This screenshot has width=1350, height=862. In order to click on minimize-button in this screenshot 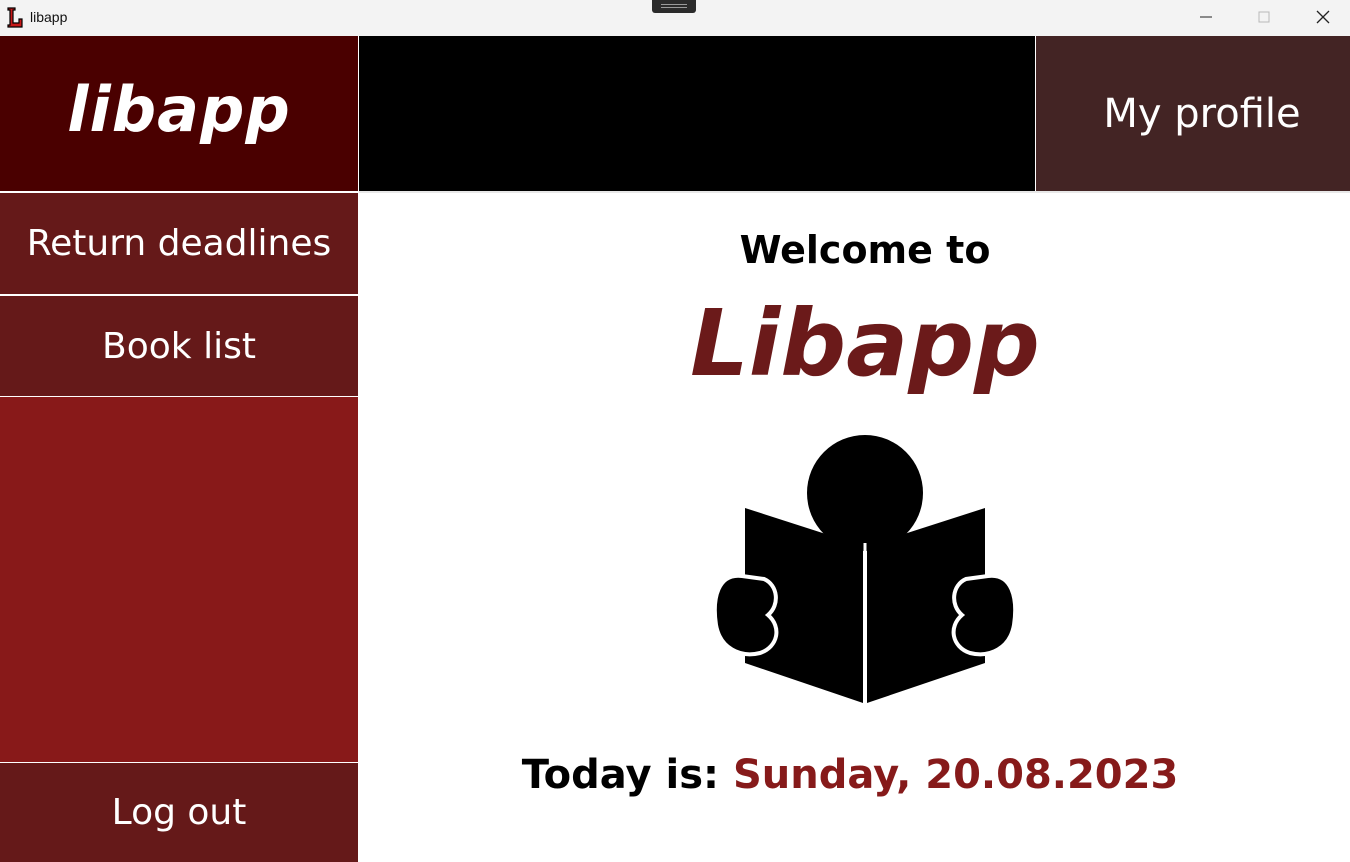, I will do `click(1206, 17)`.